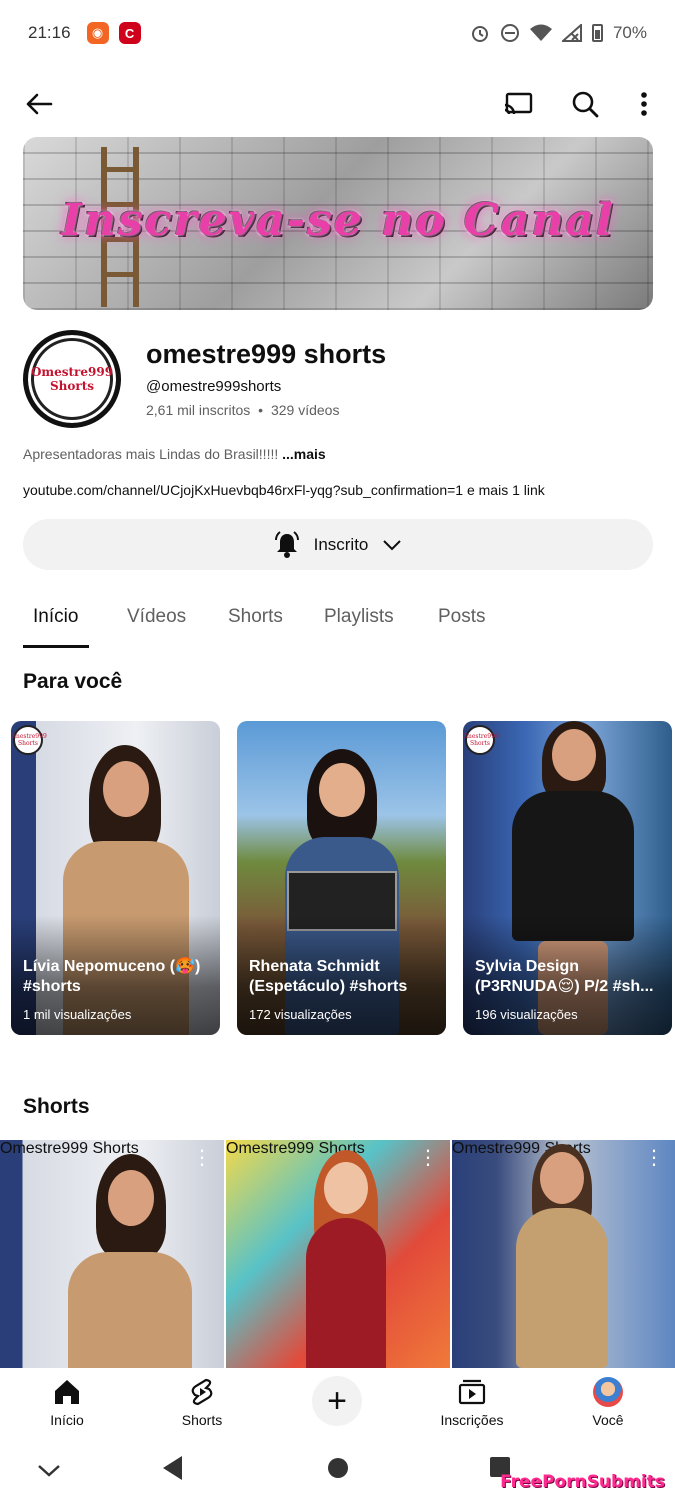 Image resolution: width=675 pixels, height=1500 pixels. I want to click on battery-level: 70%, so click(629, 32).